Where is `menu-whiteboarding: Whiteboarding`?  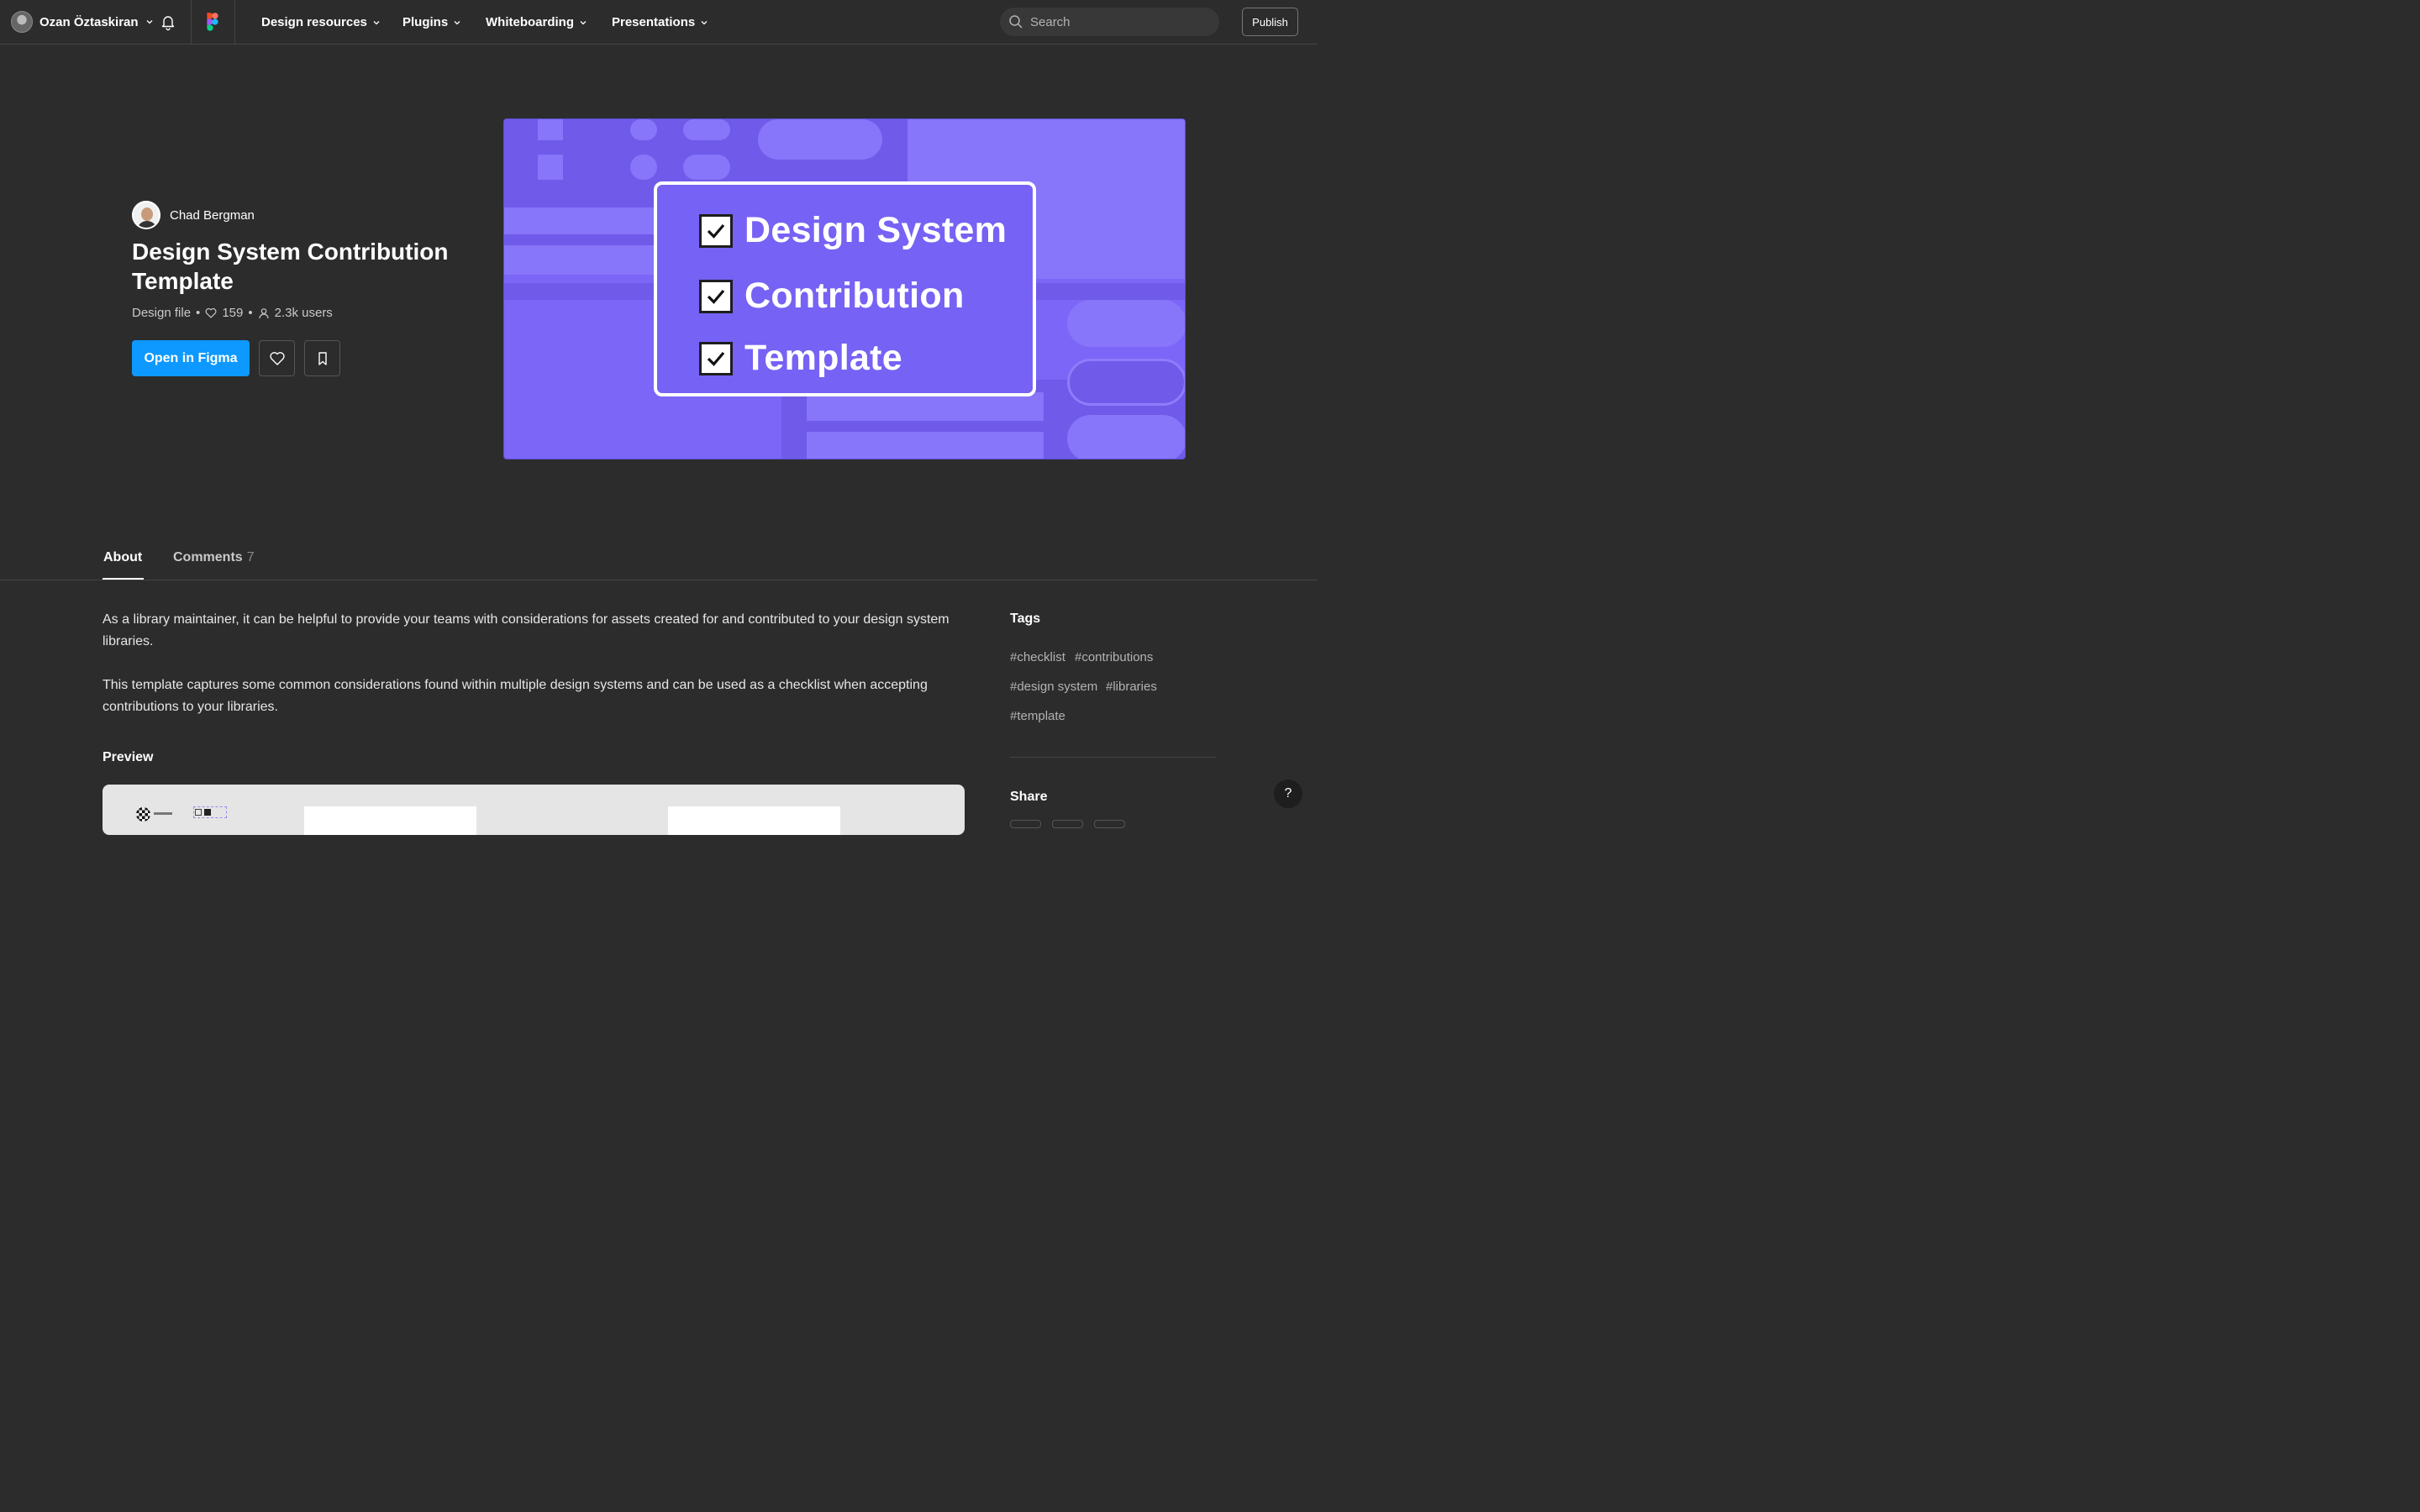 menu-whiteboarding: Whiteboarding is located at coordinates (537, 22).